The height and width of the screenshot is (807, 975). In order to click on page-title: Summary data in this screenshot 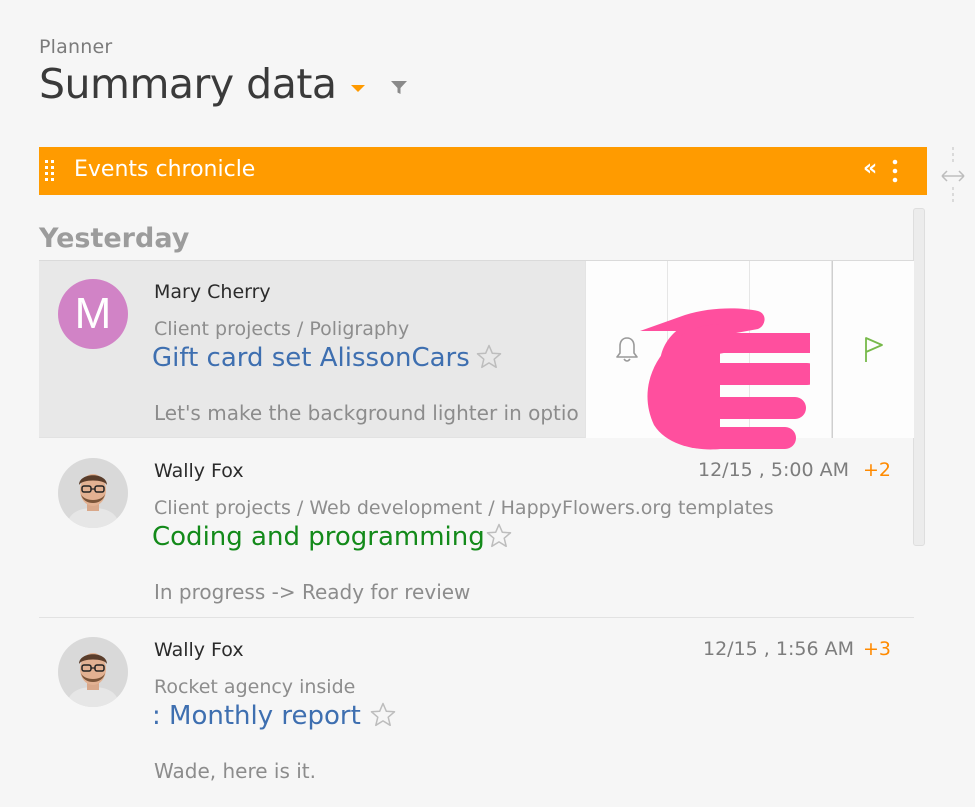, I will do `click(188, 84)`.